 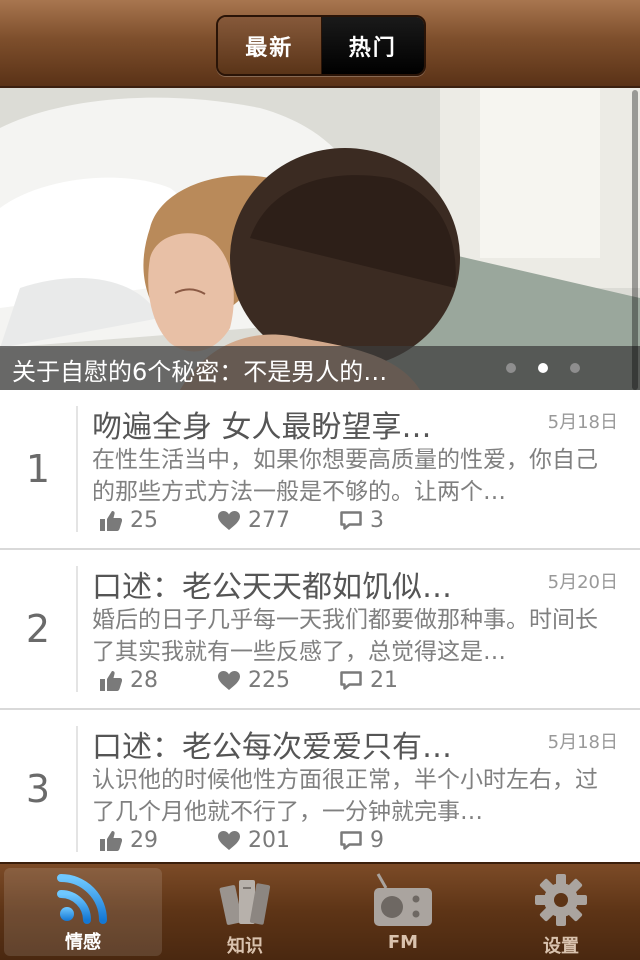 What do you see at coordinates (159, 680) in the screenshot?
I see `like-stat: 28` at bounding box center [159, 680].